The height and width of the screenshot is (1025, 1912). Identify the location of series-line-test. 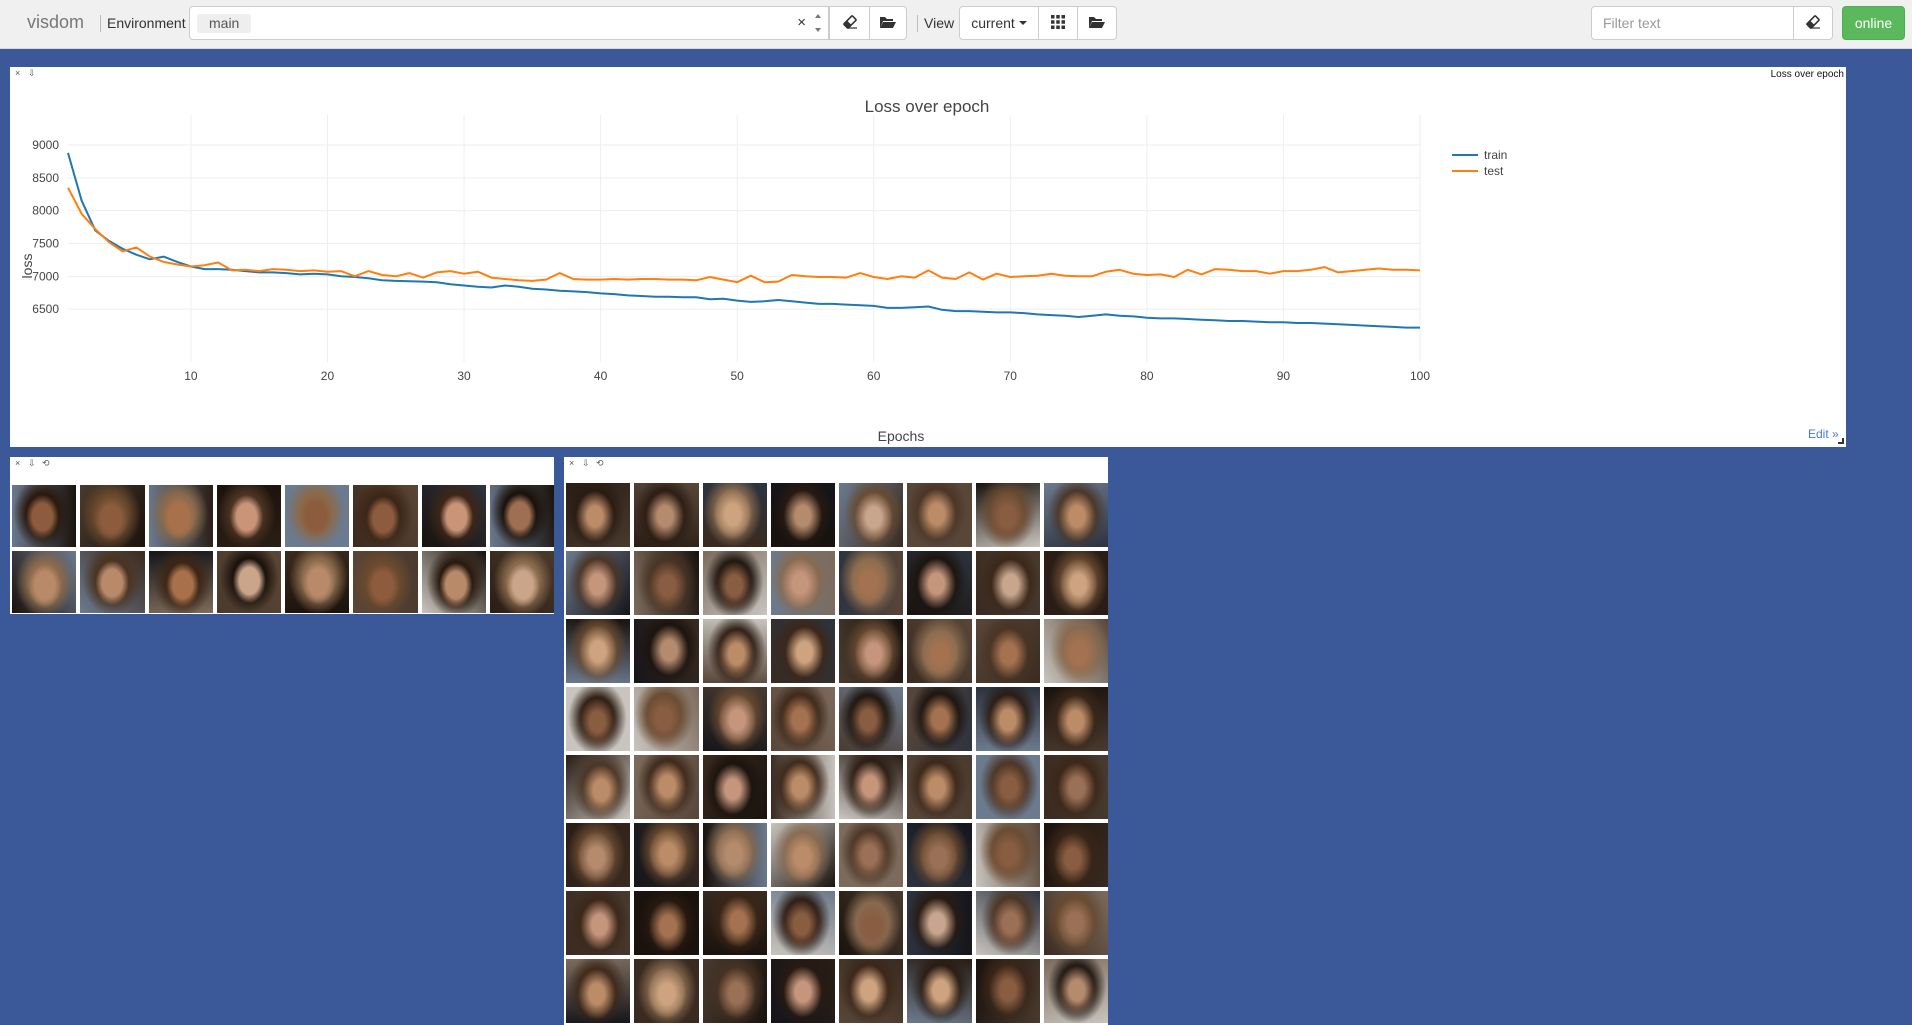
(744, 235).